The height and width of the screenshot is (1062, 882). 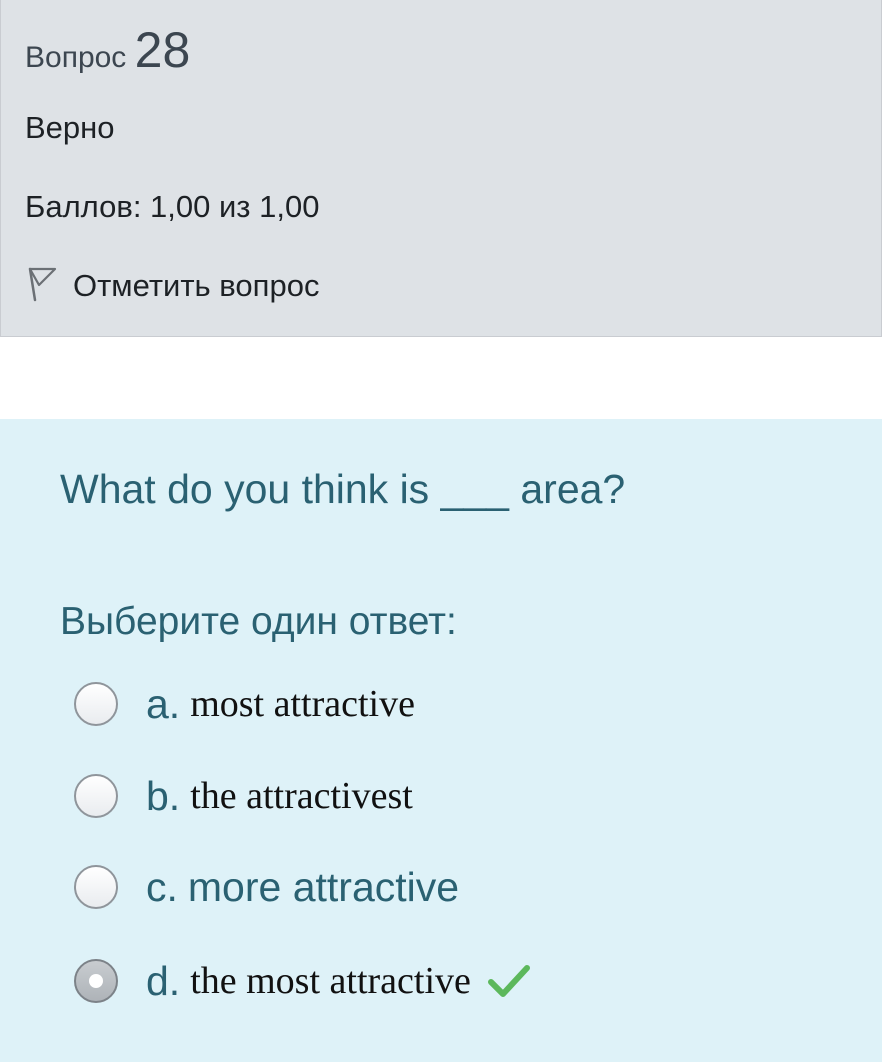 I want to click on answer-option-a: a. most attractive, so click(x=244, y=704).